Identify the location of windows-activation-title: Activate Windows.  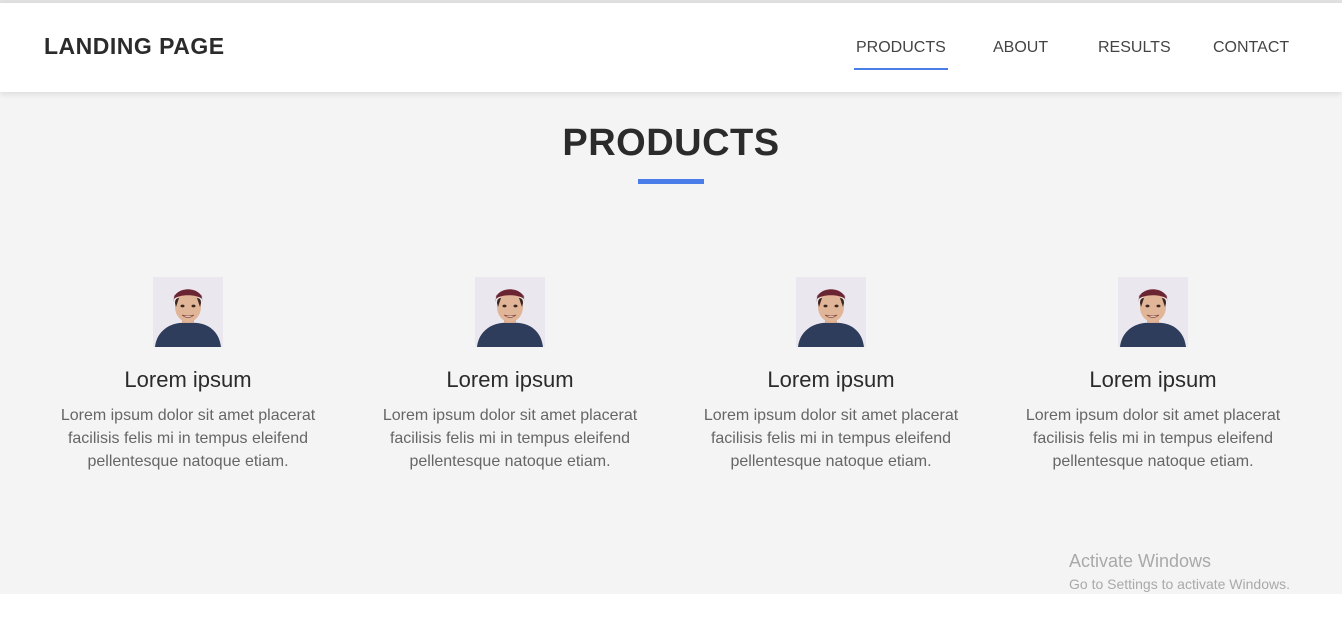
(1140, 561).